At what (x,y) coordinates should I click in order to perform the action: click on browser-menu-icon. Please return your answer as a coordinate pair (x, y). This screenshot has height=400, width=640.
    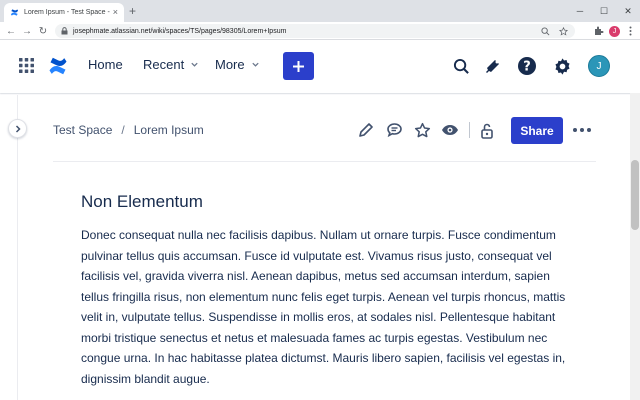
    Looking at the image, I should click on (630, 31).